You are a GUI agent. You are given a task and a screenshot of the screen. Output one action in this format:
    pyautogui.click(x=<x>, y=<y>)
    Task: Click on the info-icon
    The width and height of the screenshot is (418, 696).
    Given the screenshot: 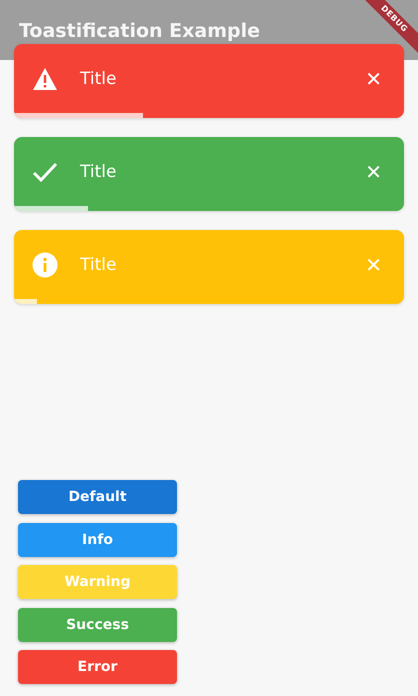 What is the action you would take?
    pyautogui.click(x=45, y=265)
    